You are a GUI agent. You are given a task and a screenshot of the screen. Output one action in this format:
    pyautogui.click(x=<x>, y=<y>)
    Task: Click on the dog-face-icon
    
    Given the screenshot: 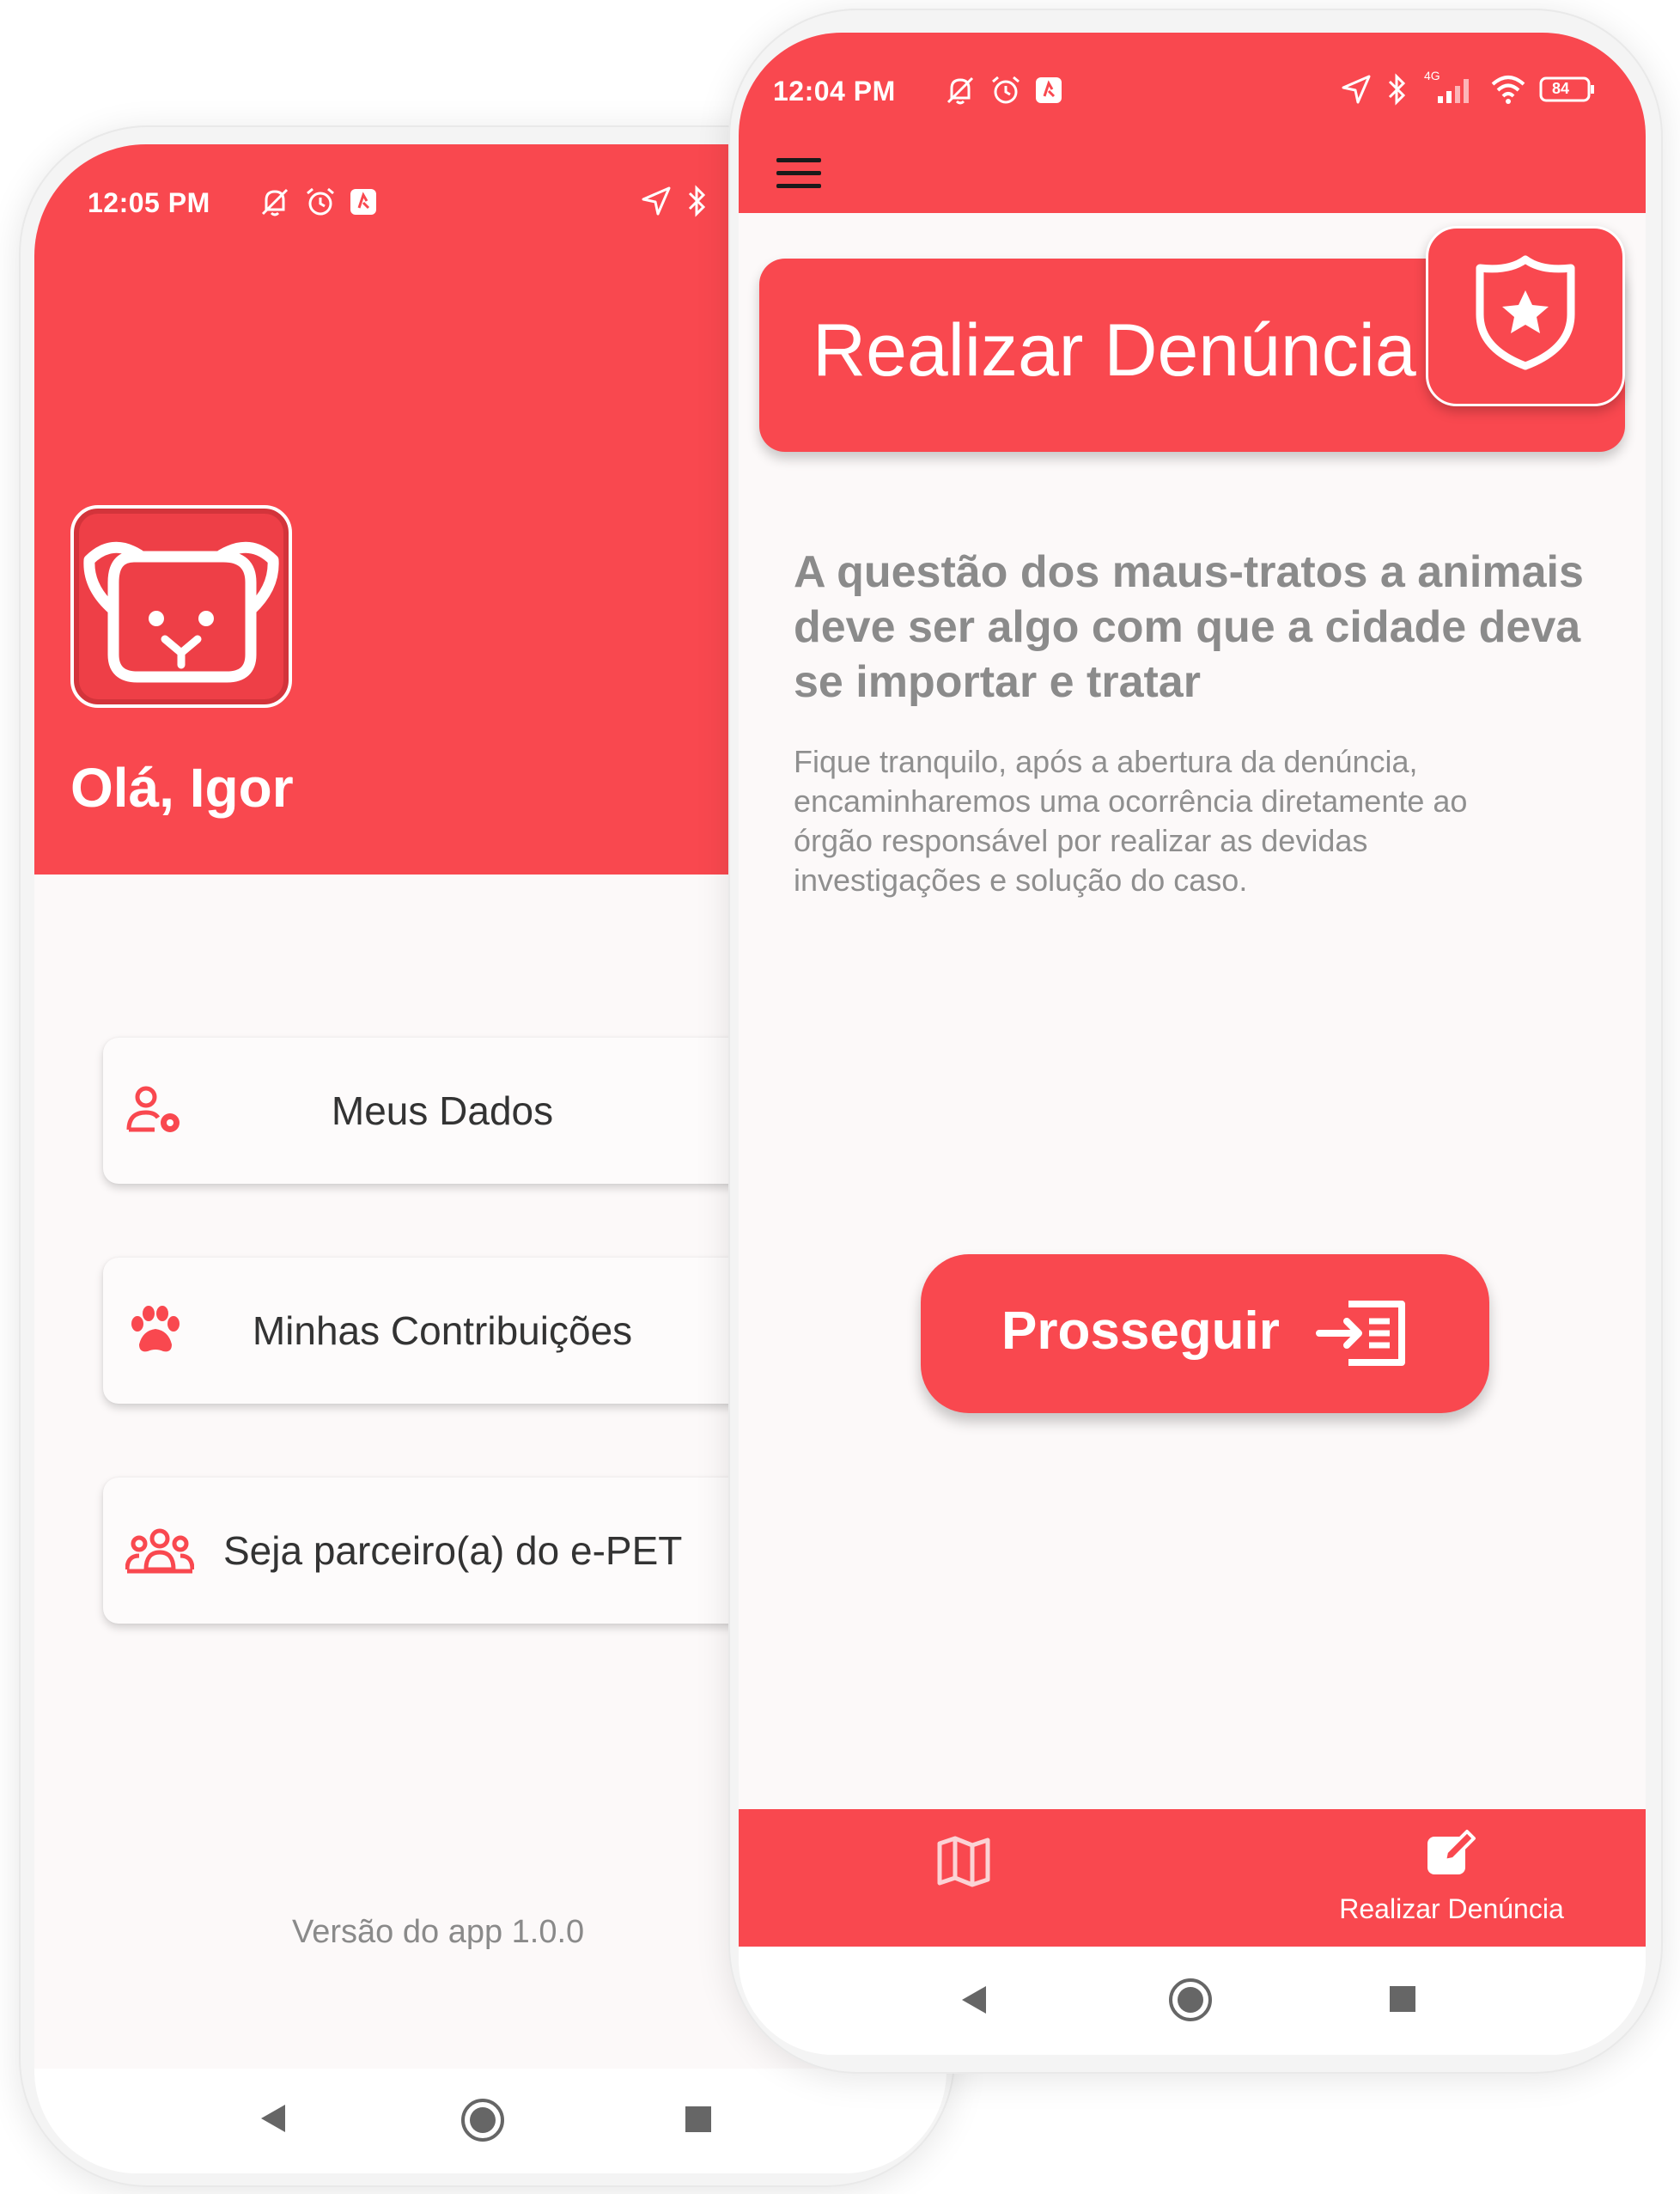 What is the action you would take?
    pyautogui.click(x=181, y=612)
    